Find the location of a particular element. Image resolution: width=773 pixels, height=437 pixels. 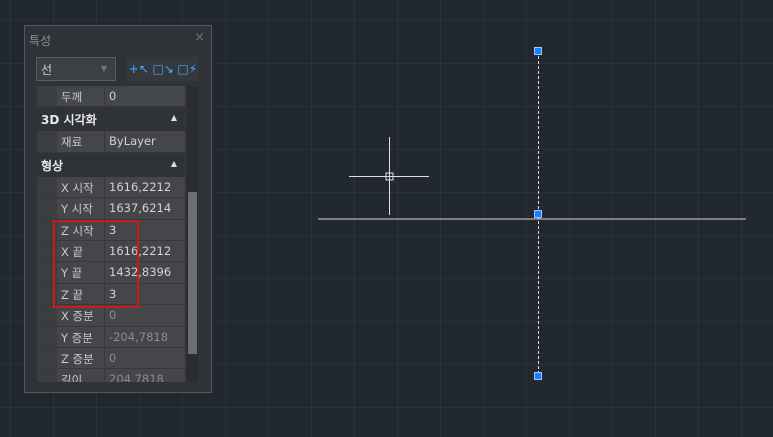

grip-mid is located at coordinates (538, 214).